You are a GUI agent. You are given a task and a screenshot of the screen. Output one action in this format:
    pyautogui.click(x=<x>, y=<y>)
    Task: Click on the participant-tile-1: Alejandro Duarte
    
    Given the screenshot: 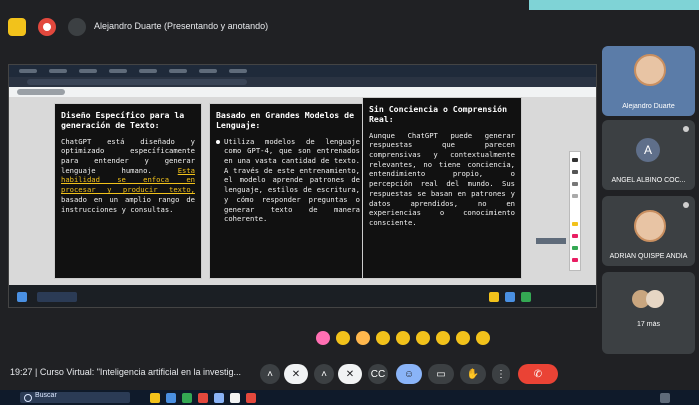 What is the action you would take?
    pyautogui.click(x=648, y=81)
    